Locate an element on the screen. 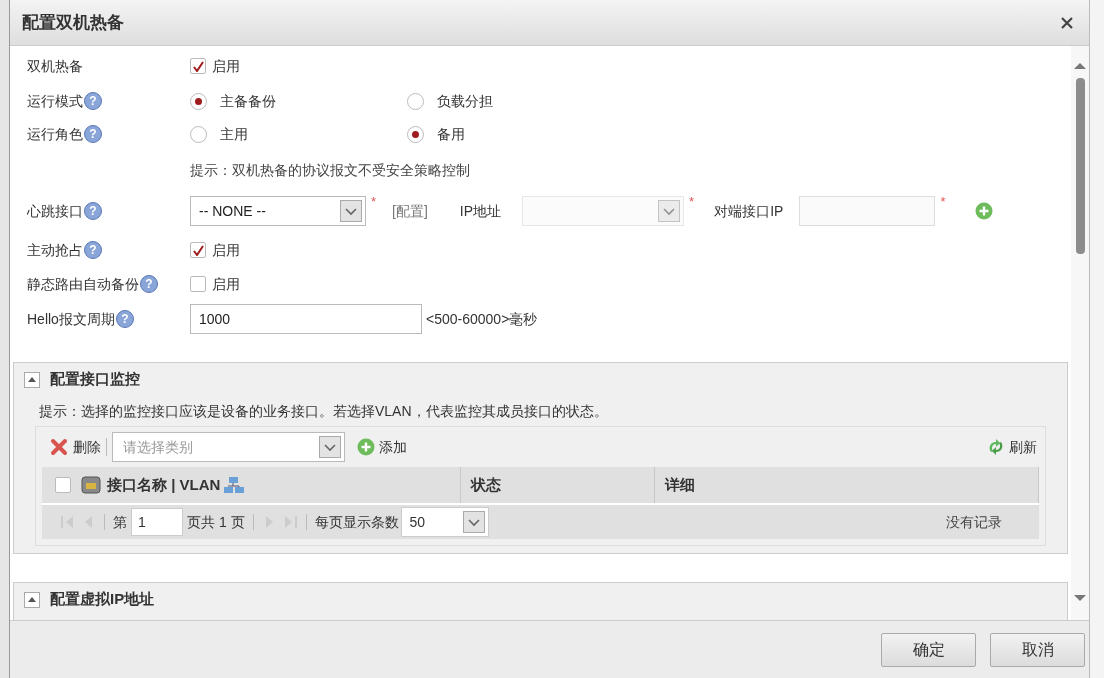  field-label: 对端接口IP is located at coordinates (749, 211).